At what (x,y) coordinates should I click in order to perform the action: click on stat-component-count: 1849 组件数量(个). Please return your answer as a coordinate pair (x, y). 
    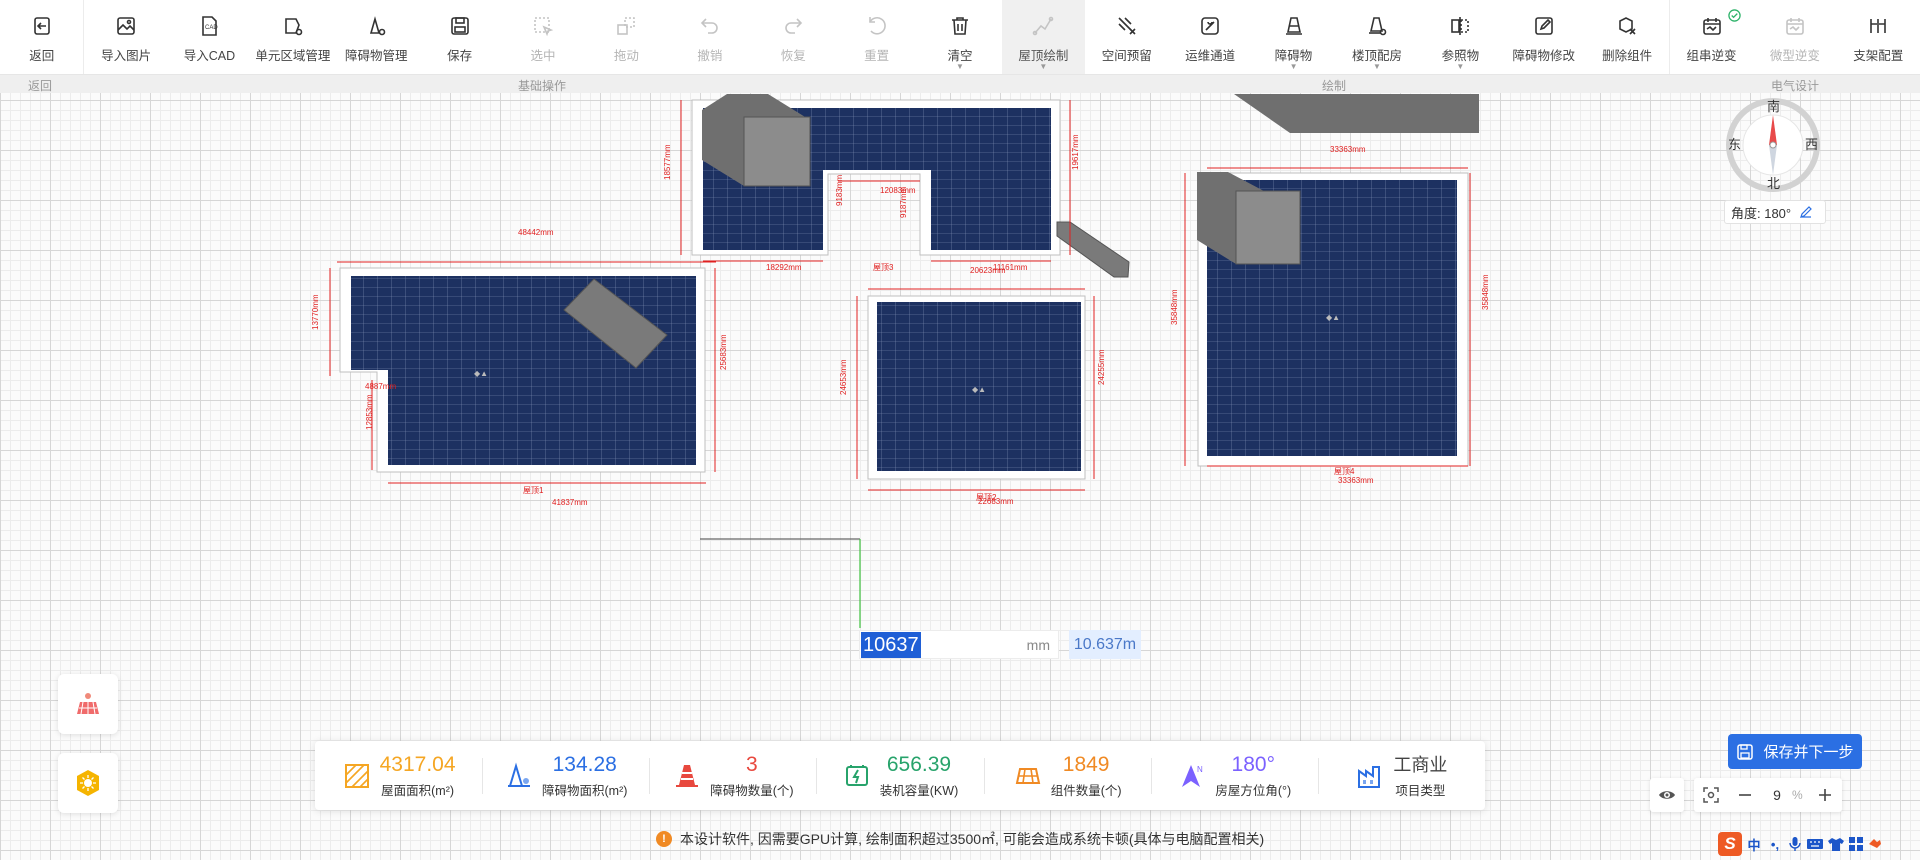
    Looking at the image, I should click on (1067, 776).